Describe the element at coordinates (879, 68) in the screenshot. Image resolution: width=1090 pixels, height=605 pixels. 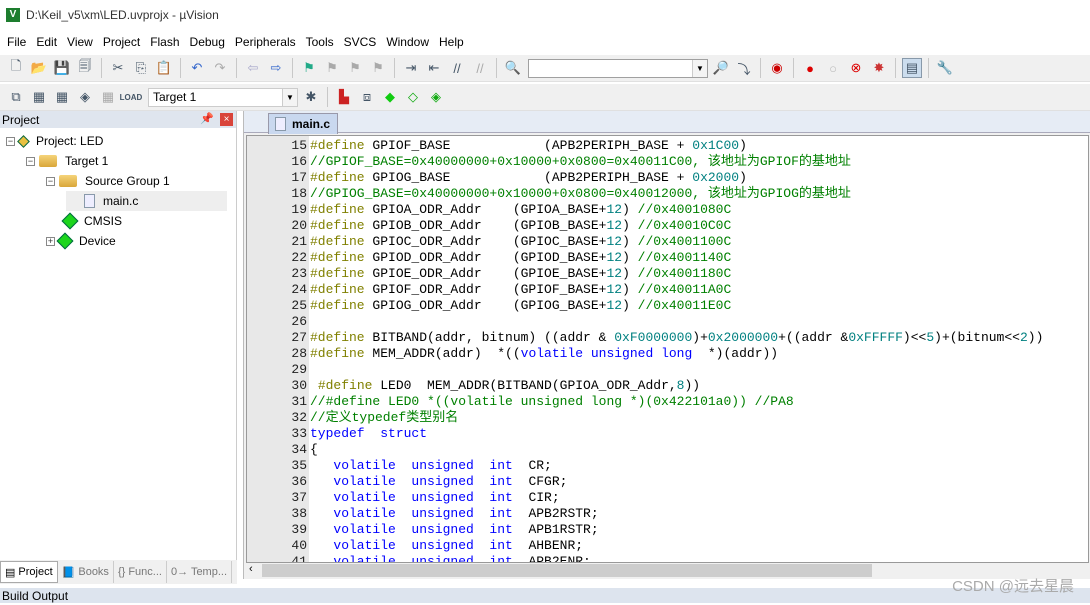
I see `kill-breakpoints-icon: ✸` at that location.